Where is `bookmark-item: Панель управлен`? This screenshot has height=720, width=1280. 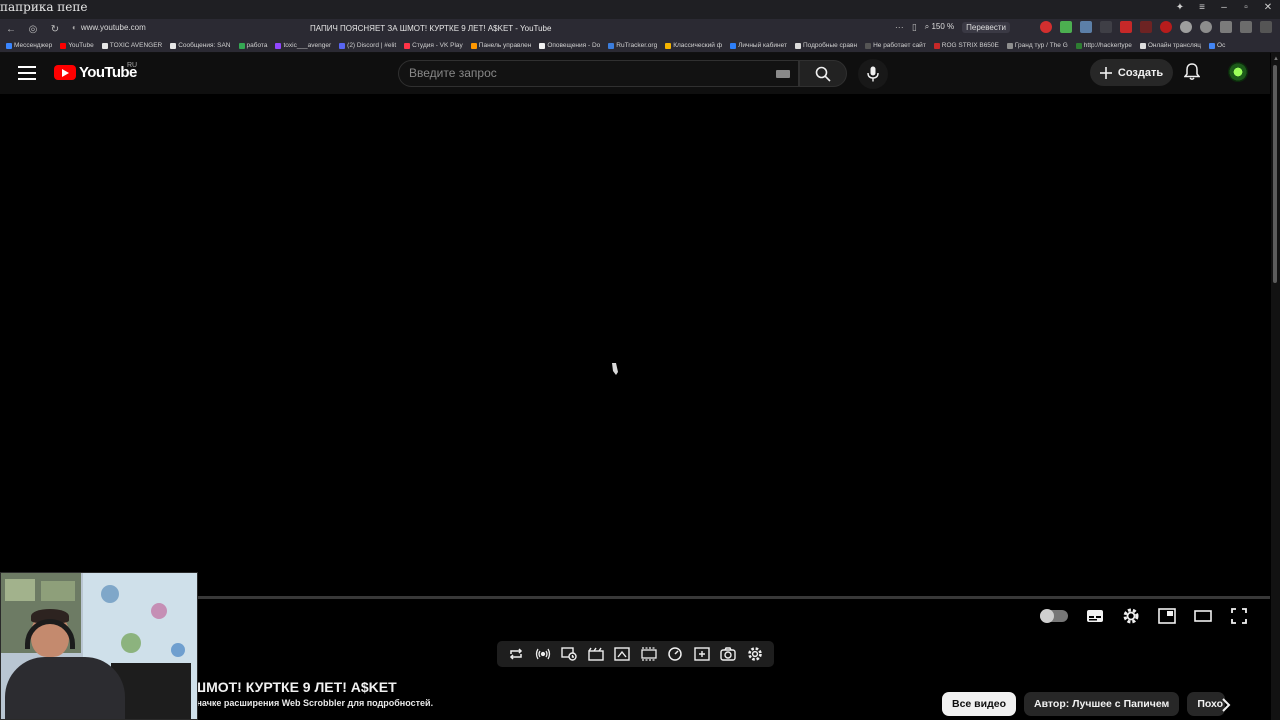 bookmark-item: Панель управлен is located at coordinates (501, 45).